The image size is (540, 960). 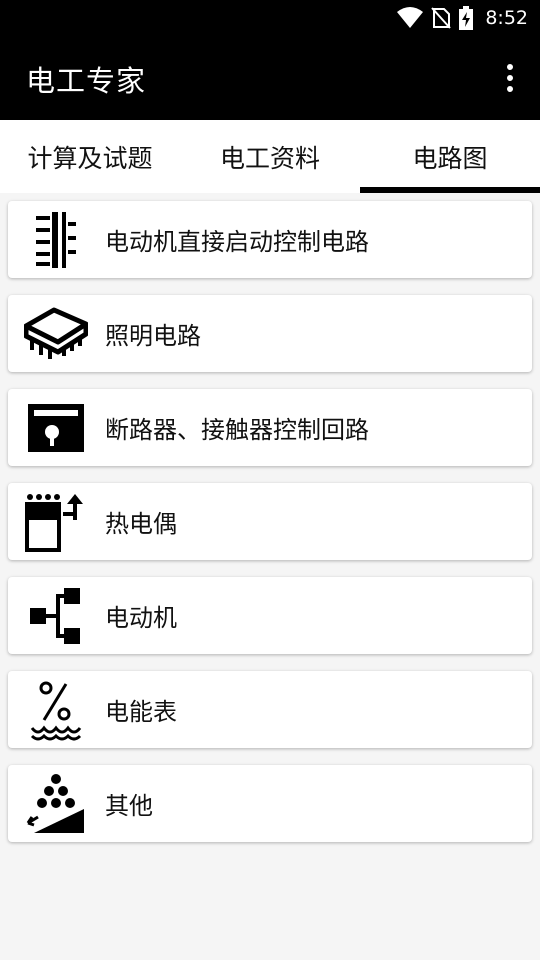 I want to click on list-item-label: 电动机直接启动控制电路, so click(x=237, y=242).